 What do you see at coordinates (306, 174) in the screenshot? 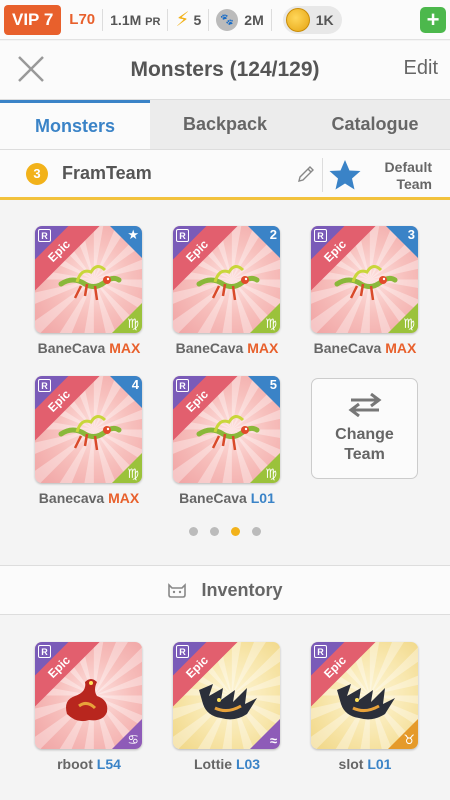
I see `pencil-icon` at bounding box center [306, 174].